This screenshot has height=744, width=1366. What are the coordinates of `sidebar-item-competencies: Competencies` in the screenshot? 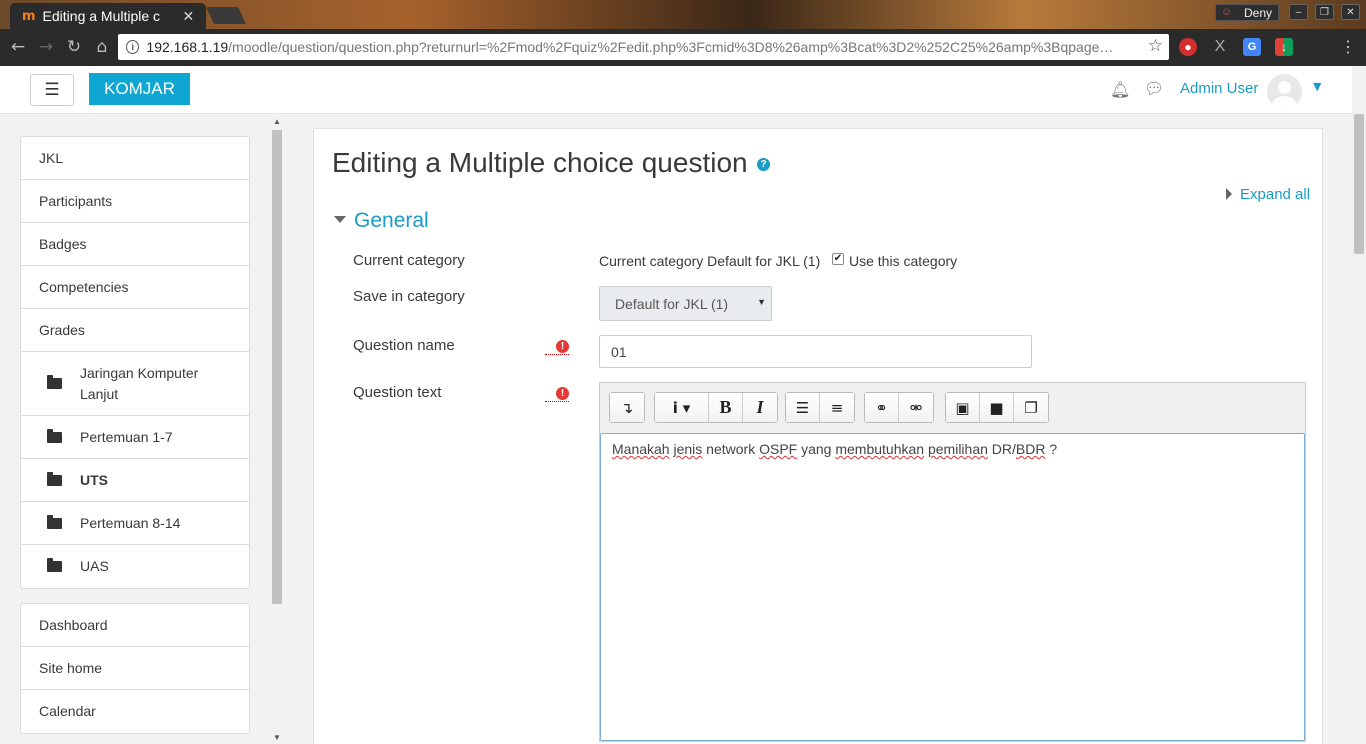 It's located at (135, 287).